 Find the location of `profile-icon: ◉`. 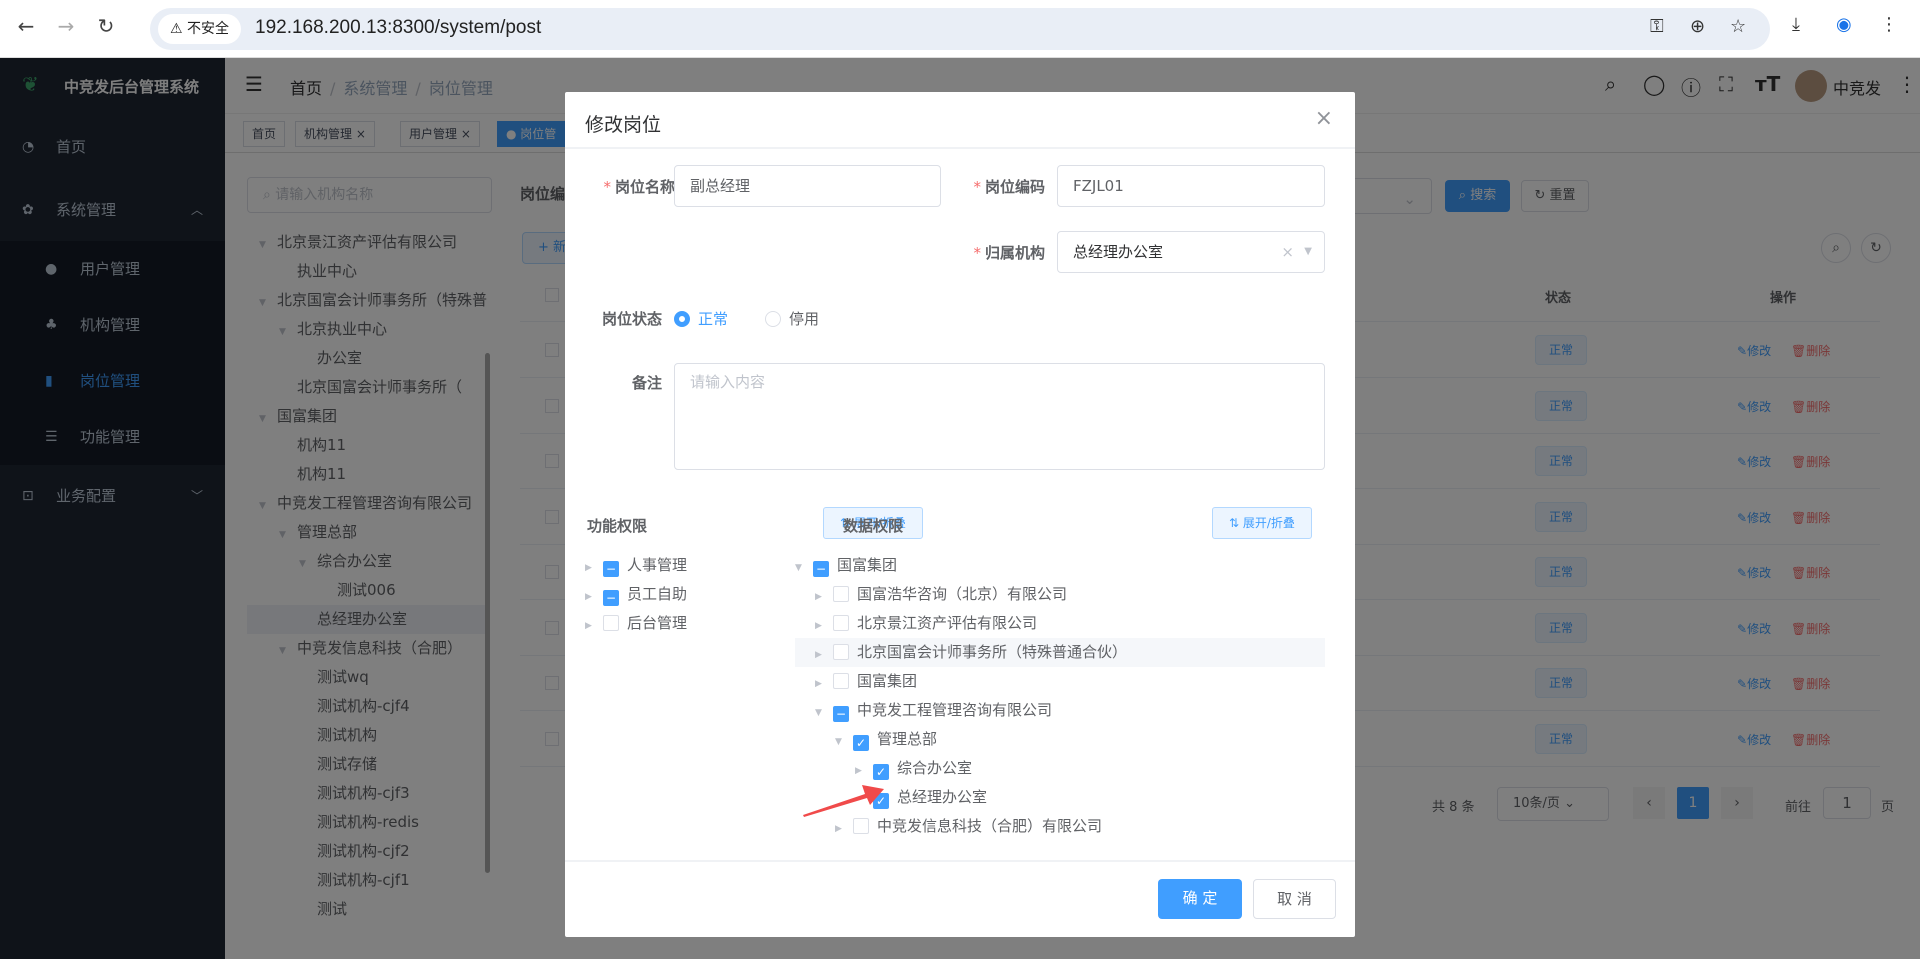

profile-icon: ◉ is located at coordinates (1844, 24).